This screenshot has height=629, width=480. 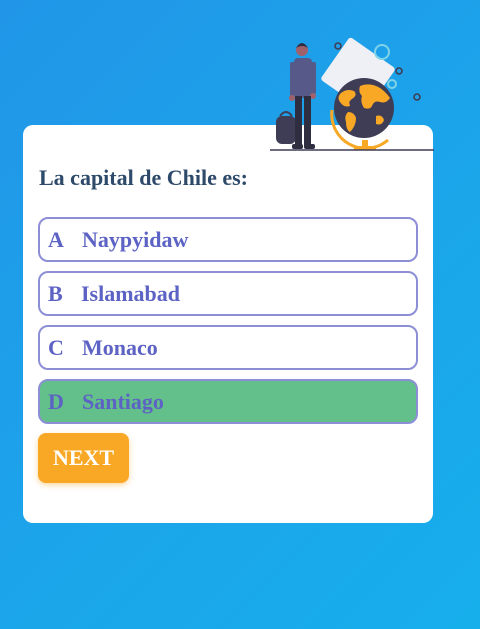 I want to click on option-label: Monaco, so click(x=120, y=347).